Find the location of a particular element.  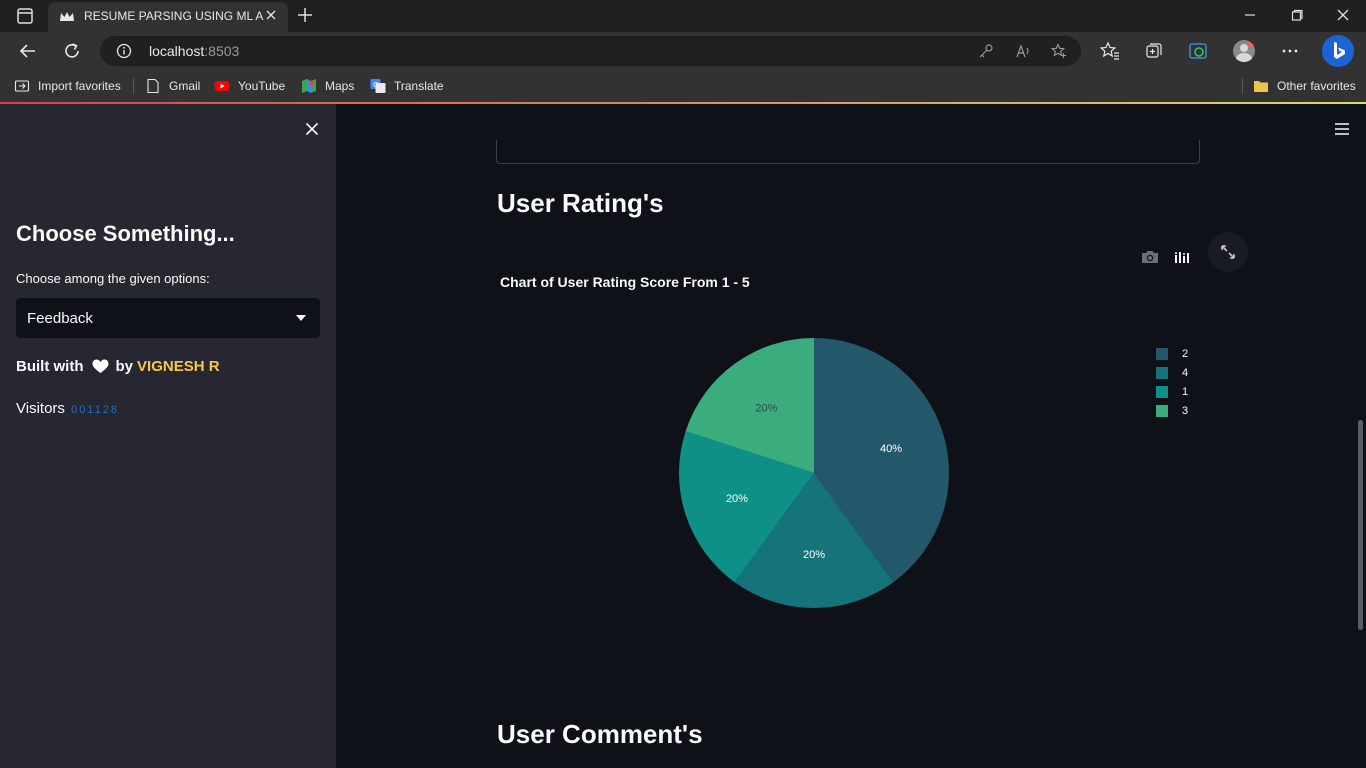

plotly-logo-icon is located at coordinates (1182, 257).